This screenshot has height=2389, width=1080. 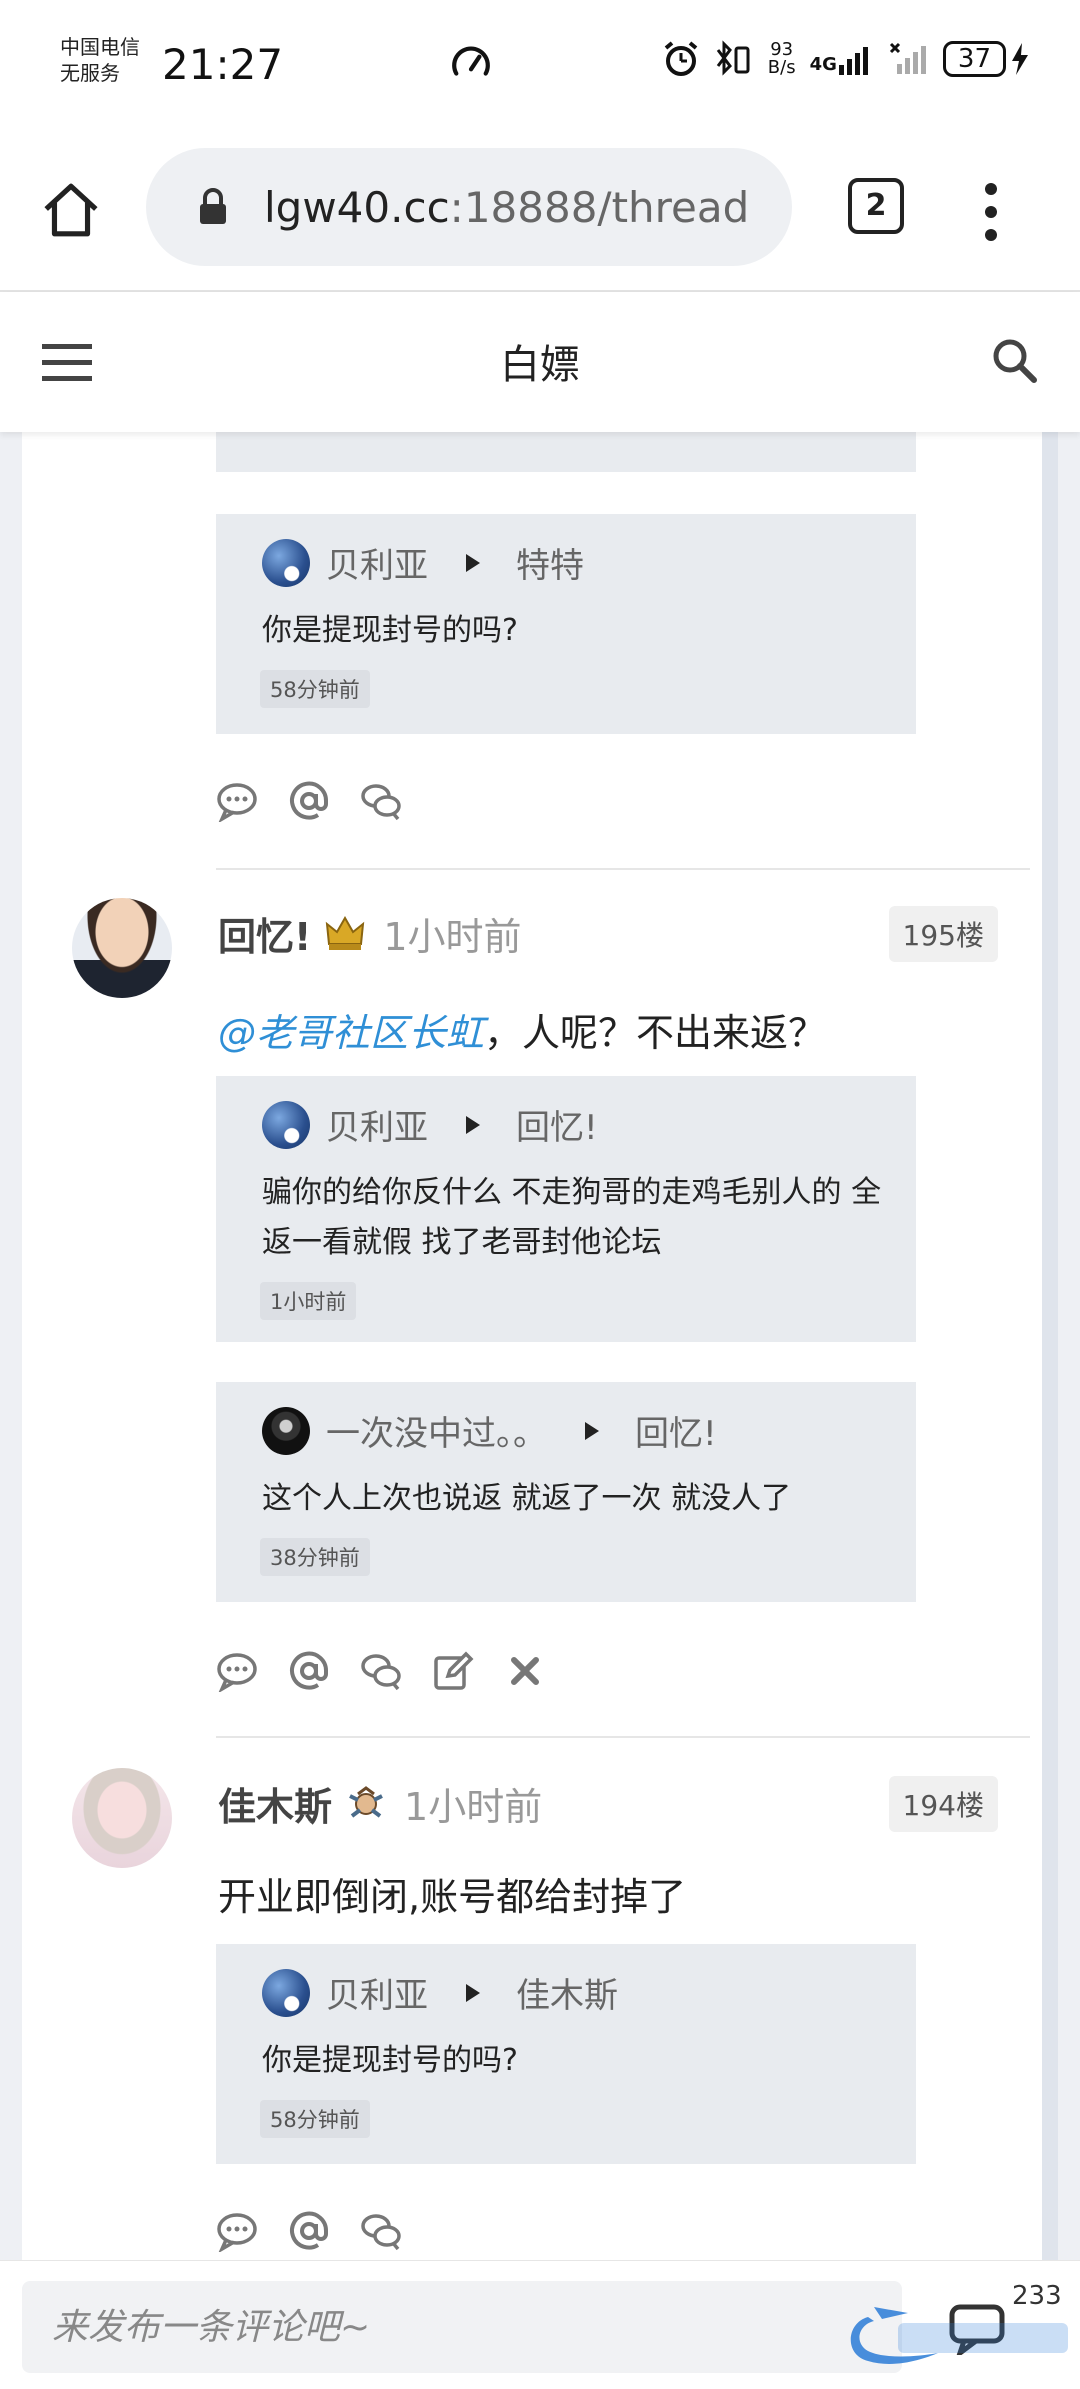 What do you see at coordinates (527, 1498) in the screenshot?
I see `reply-text: 这个人上次也说返 就返了一次 就没人了` at bounding box center [527, 1498].